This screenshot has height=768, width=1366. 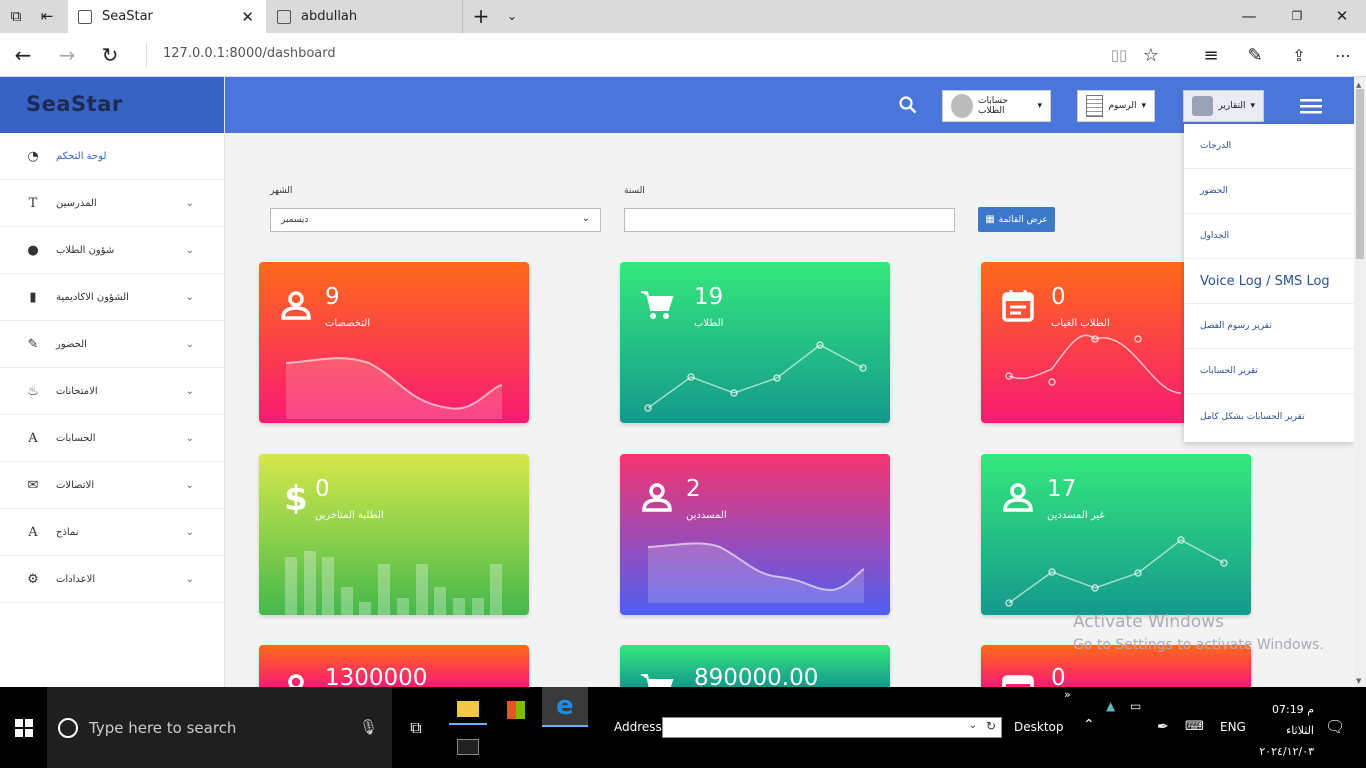 What do you see at coordinates (516, 710) in the screenshot?
I see `store-icon` at bounding box center [516, 710].